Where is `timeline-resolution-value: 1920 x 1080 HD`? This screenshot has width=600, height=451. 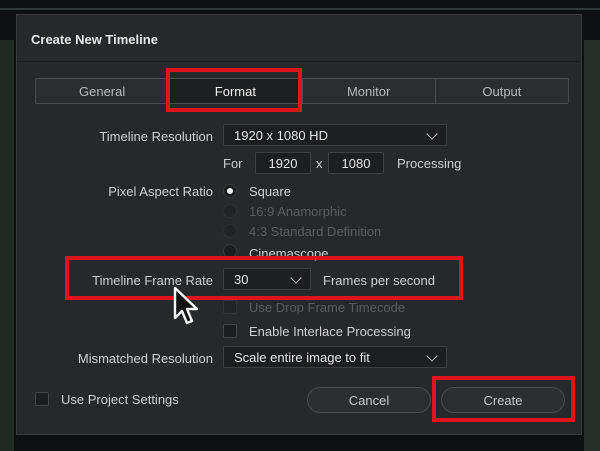 timeline-resolution-value: 1920 x 1080 HD is located at coordinates (281, 135).